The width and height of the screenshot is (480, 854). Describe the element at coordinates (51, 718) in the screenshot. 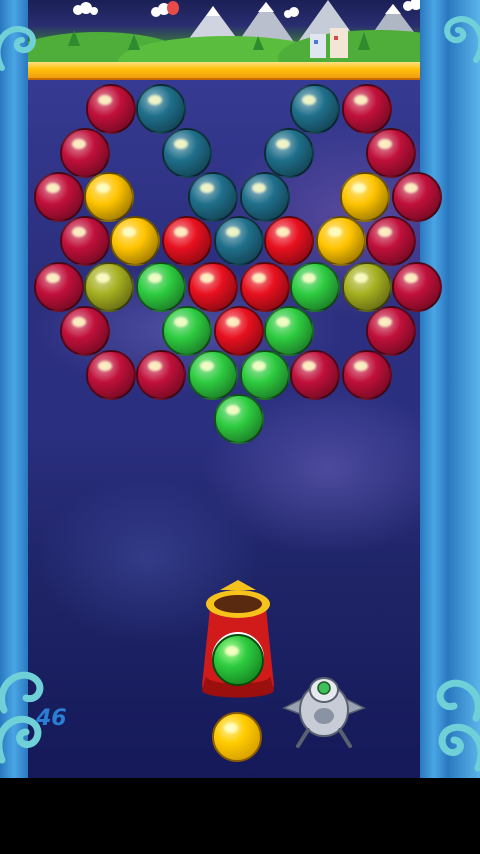

I see `shots-remaining-counter: 46` at that location.